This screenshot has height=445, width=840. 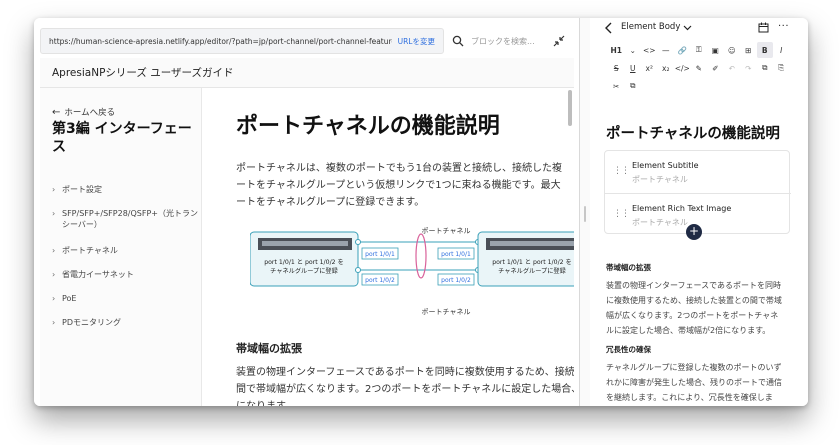 I want to click on right-switch-ports, so click(x=532, y=243).